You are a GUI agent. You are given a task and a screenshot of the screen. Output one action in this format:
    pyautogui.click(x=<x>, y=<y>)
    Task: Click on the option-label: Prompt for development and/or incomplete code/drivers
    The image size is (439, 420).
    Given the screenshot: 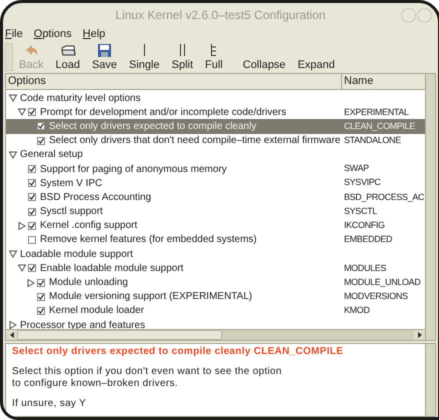 What is the action you would take?
    pyautogui.click(x=163, y=113)
    